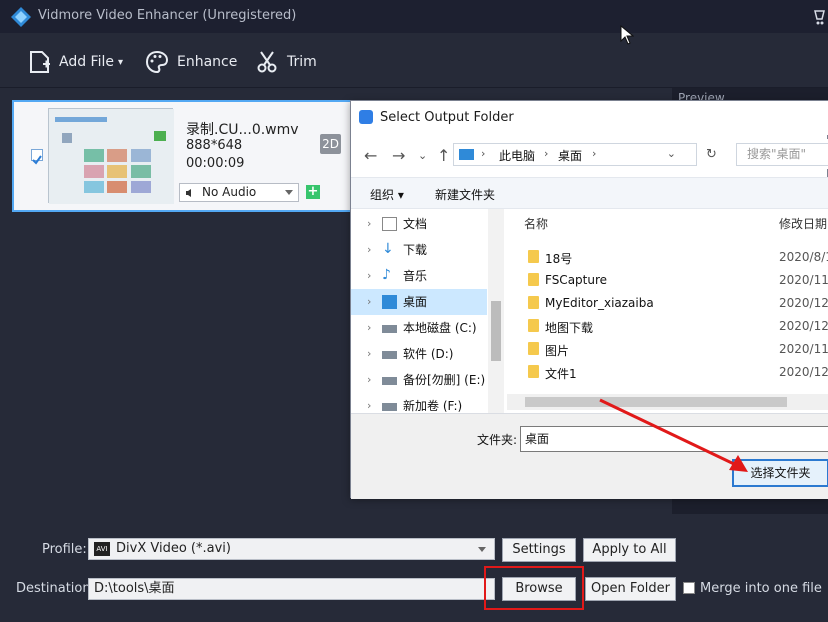 The image size is (828, 622). What do you see at coordinates (711, 154) in the screenshot?
I see `refresh-icon: ↻` at bounding box center [711, 154].